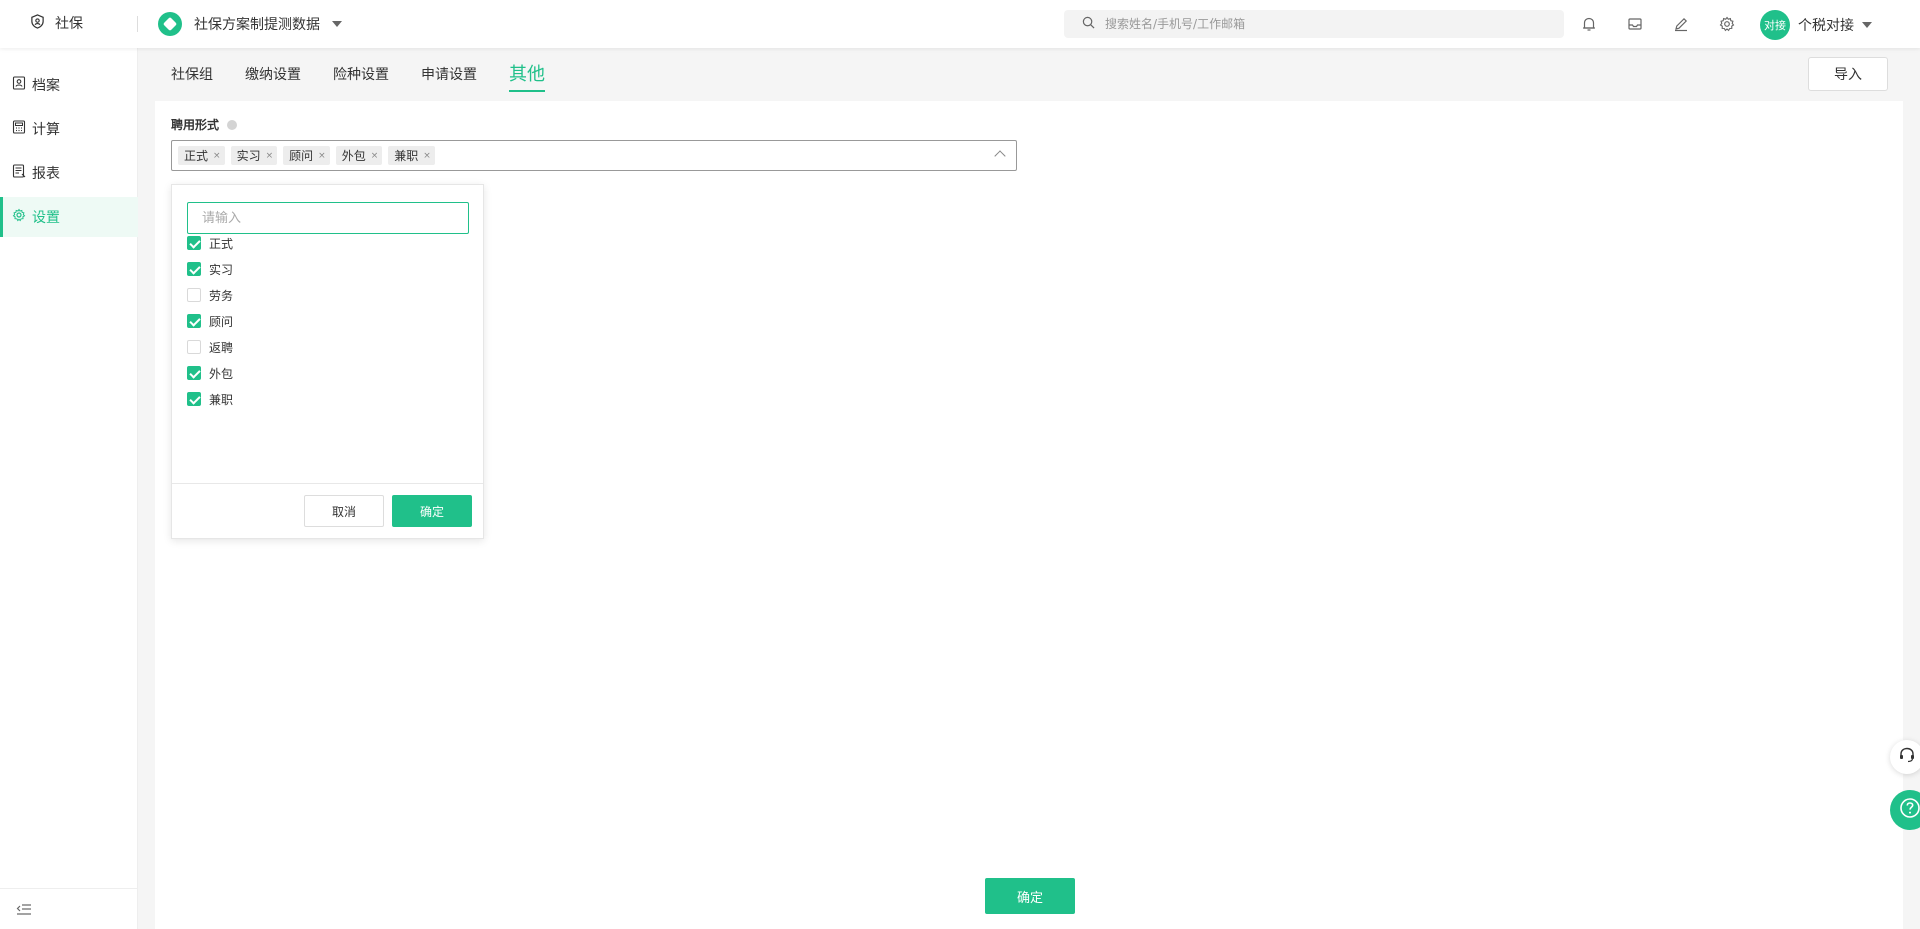 Image resolution: width=1920 pixels, height=929 pixels. Describe the element at coordinates (221, 373) in the screenshot. I see `option-label: 外包` at that location.